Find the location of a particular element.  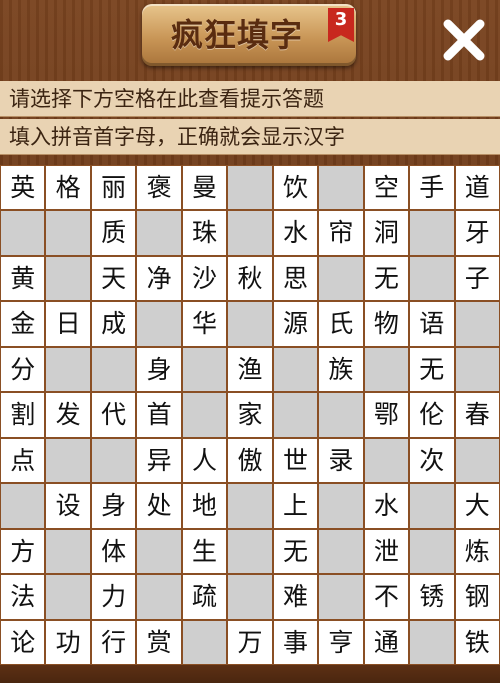

grid-cell: 源 is located at coordinates (295, 324).